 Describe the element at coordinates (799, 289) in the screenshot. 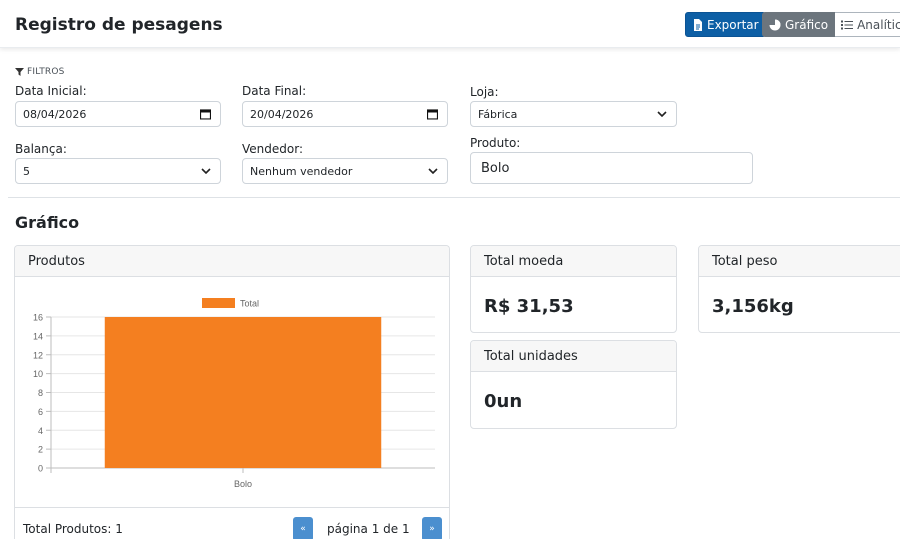

I see `total-peso-card: Total peso 3,156kg` at that location.